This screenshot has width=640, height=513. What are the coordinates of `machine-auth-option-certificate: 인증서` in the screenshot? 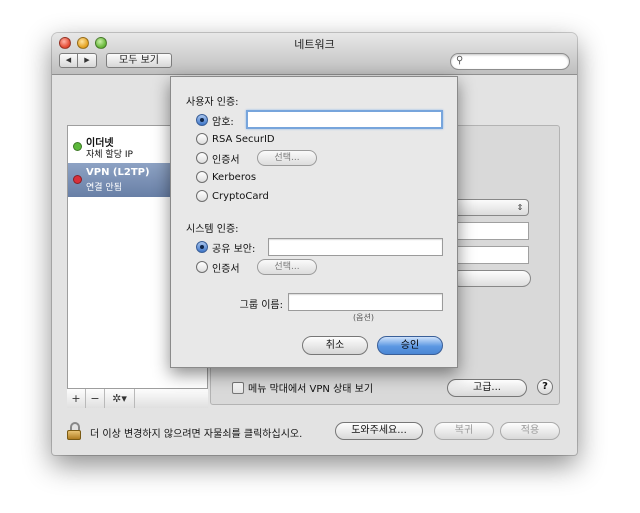 It's located at (218, 267).